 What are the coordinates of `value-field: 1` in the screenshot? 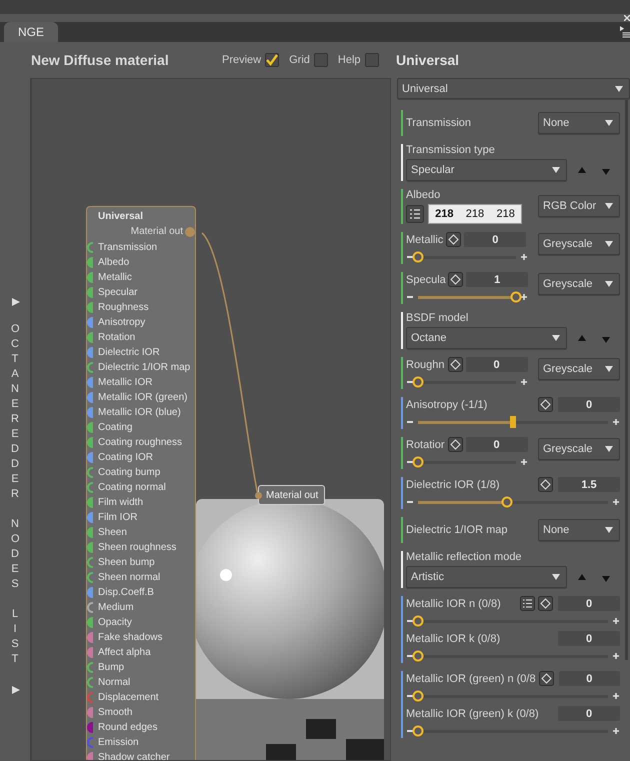 It's located at (497, 279).